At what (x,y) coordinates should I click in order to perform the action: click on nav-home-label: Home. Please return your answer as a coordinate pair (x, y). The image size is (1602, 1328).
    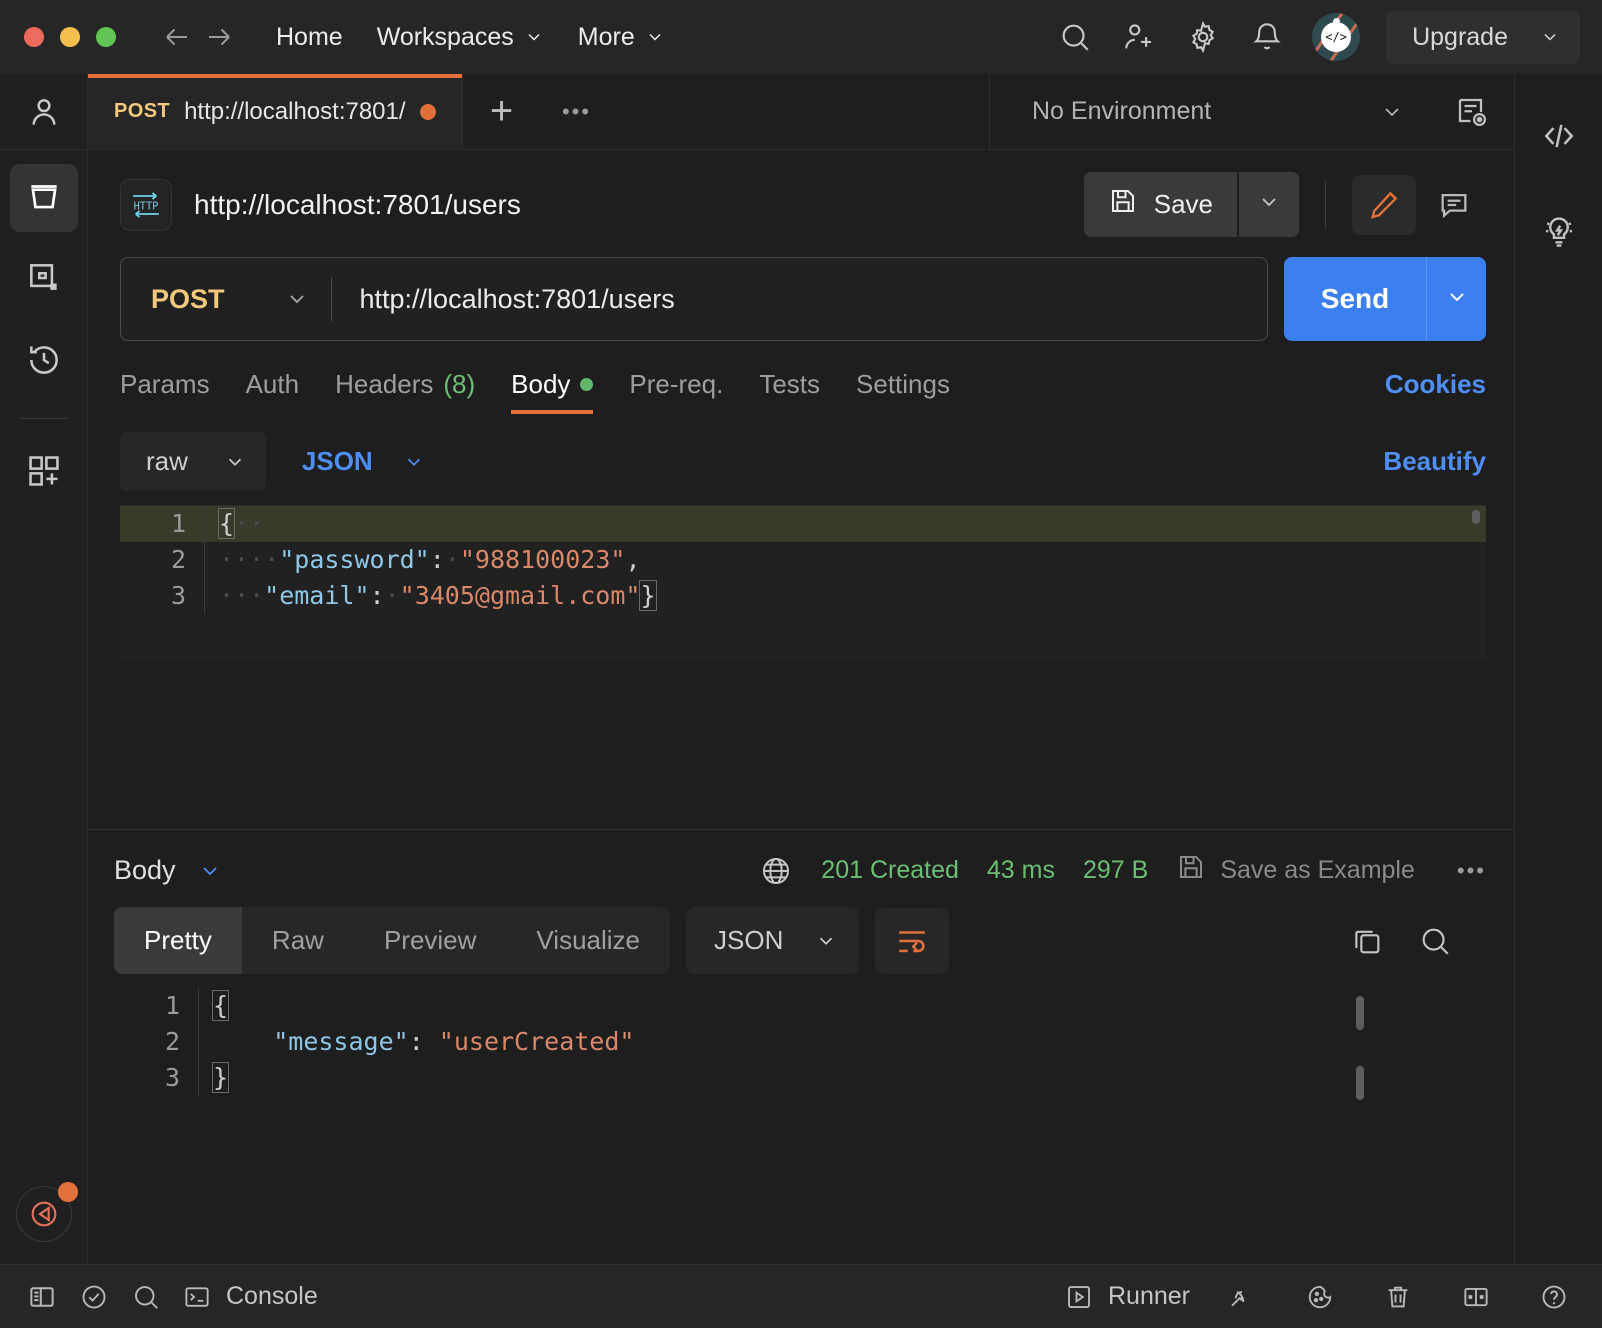
    Looking at the image, I should click on (309, 36).